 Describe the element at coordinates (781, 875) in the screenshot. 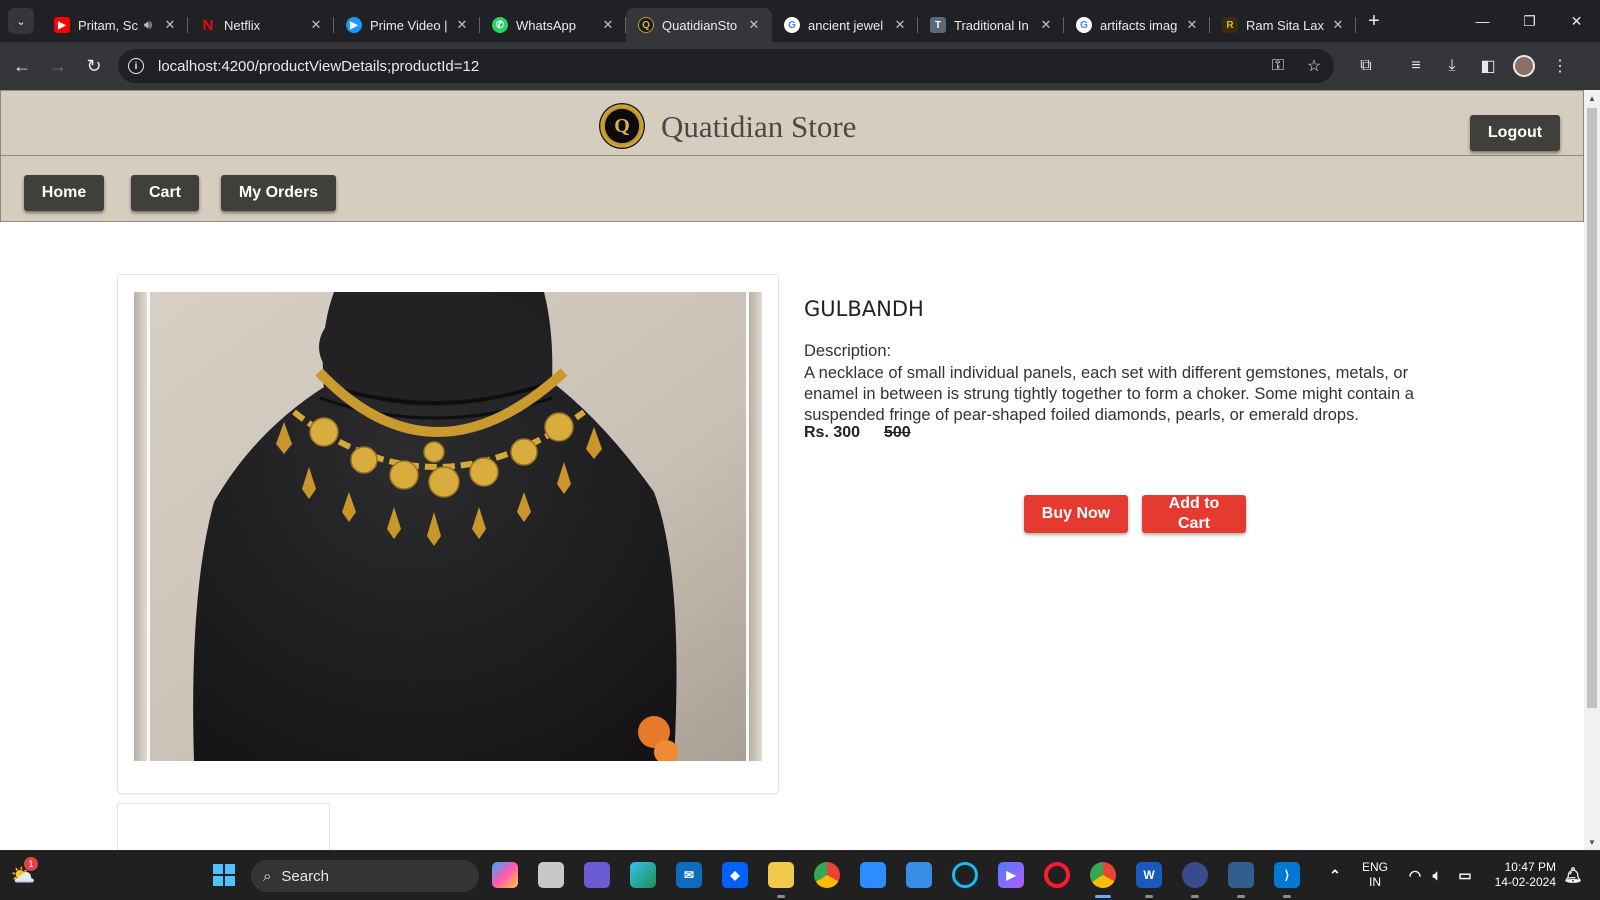

I see `file-explorer-icon` at that location.